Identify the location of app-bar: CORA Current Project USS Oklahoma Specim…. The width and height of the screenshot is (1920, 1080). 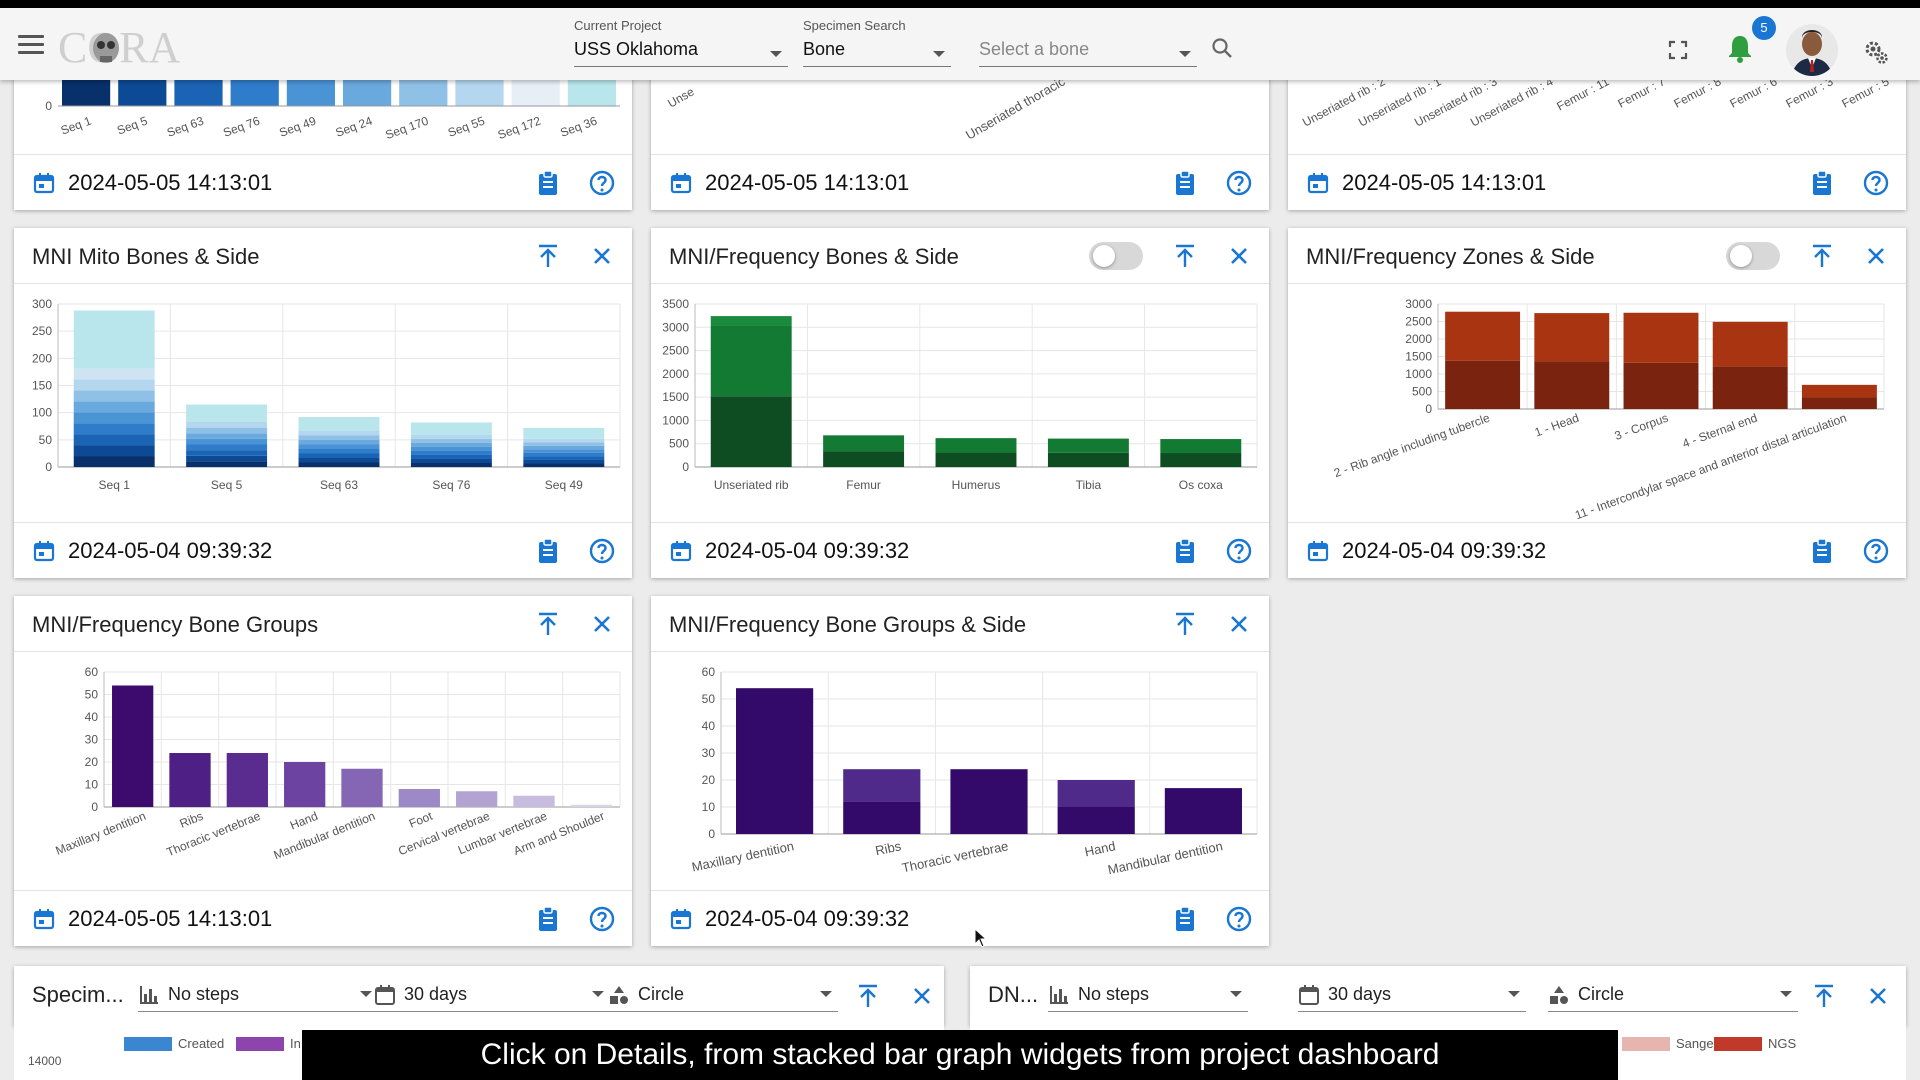
(960, 44).